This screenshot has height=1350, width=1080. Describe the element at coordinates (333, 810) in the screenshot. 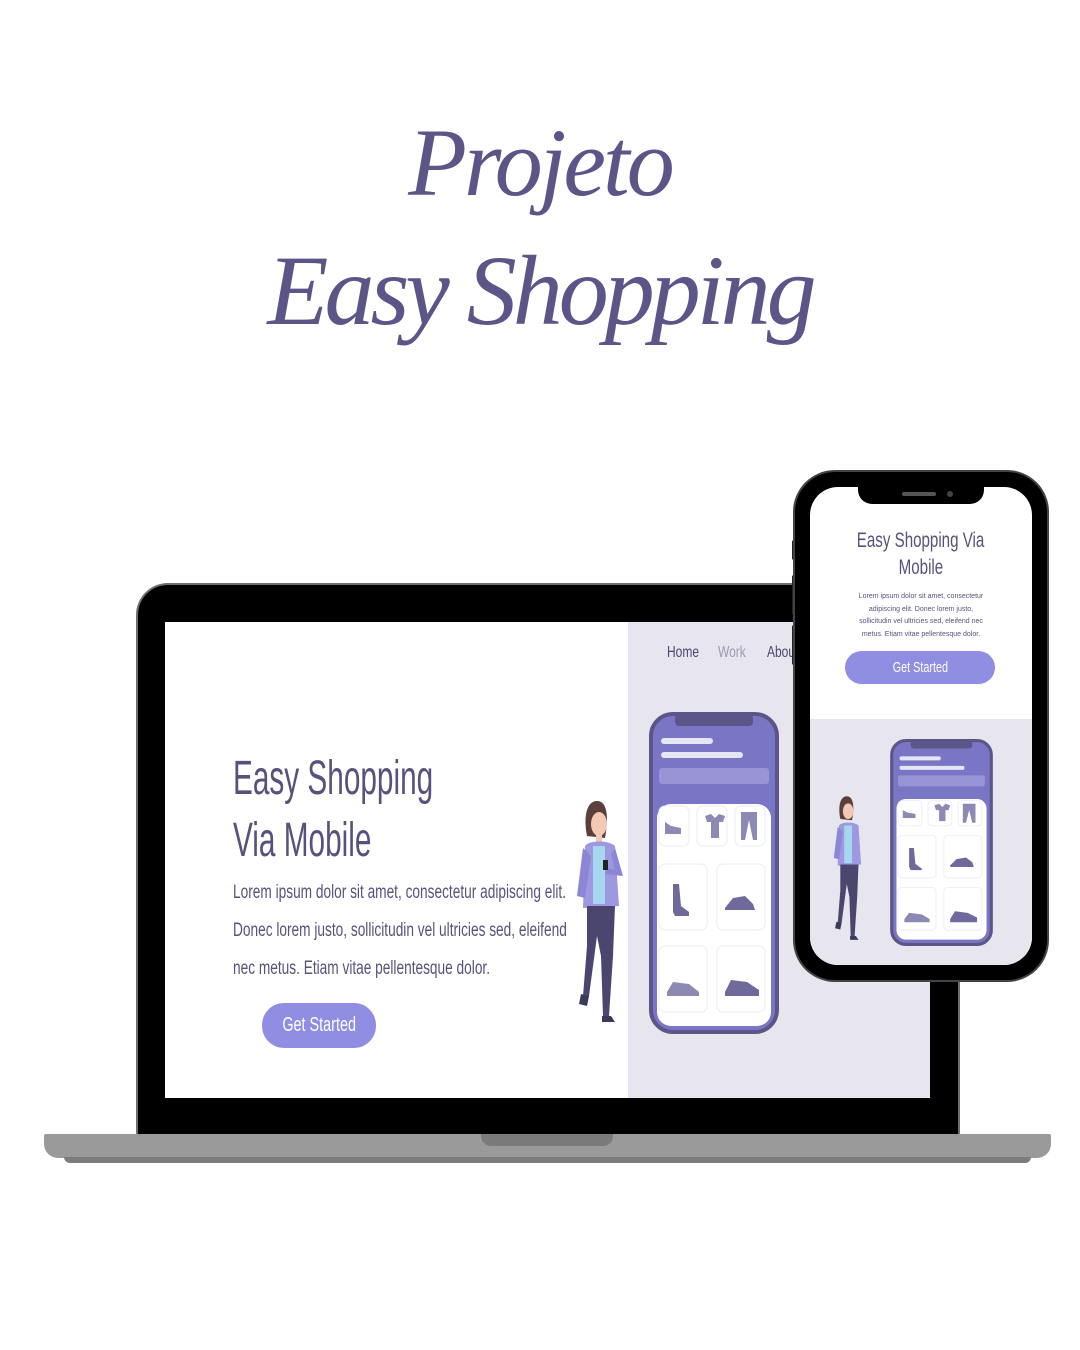

I see `desktop-hero-title: Easy Shopping Via Mobile` at that location.